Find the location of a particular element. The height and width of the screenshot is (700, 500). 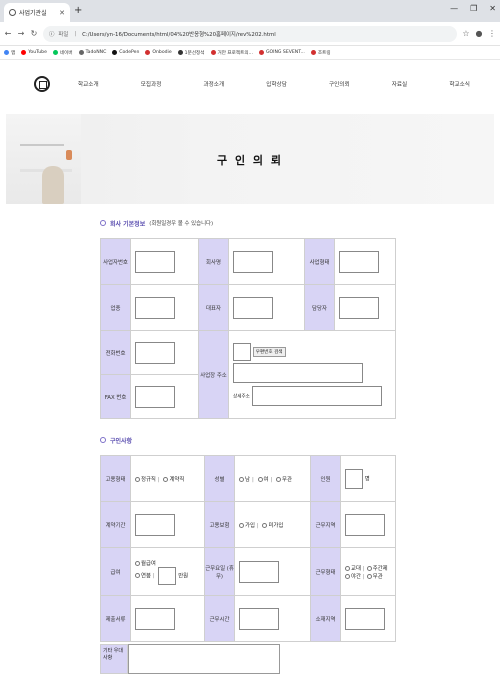

circle-icon is located at coordinates (103, 223).